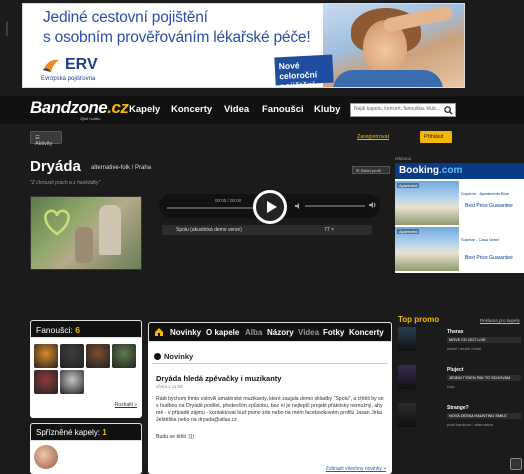  Describe the element at coordinates (104, 432) in the screenshot. I see `related-bands-count: 1` at that location.